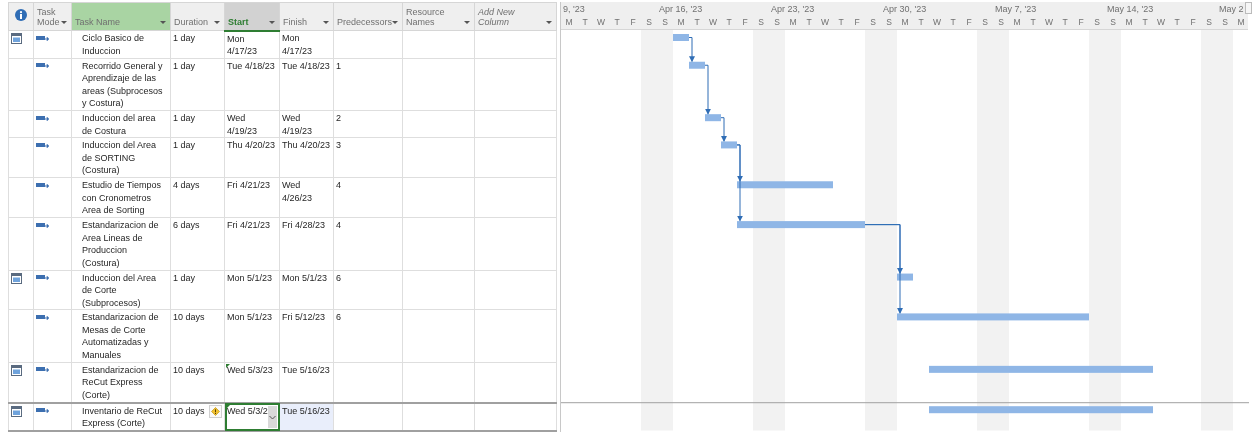  Describe the element at coordinates (120, 158) in the screenshot. I see `task-name: Induccion del Area de SORTING (Costura)` at that location.